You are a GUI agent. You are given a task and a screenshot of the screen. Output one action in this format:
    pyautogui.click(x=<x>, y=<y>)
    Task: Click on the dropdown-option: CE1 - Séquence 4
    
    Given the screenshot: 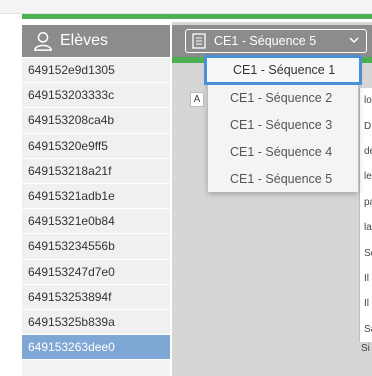 What is the action you would take?
    pyautogui.click(x=283, y=151)
    